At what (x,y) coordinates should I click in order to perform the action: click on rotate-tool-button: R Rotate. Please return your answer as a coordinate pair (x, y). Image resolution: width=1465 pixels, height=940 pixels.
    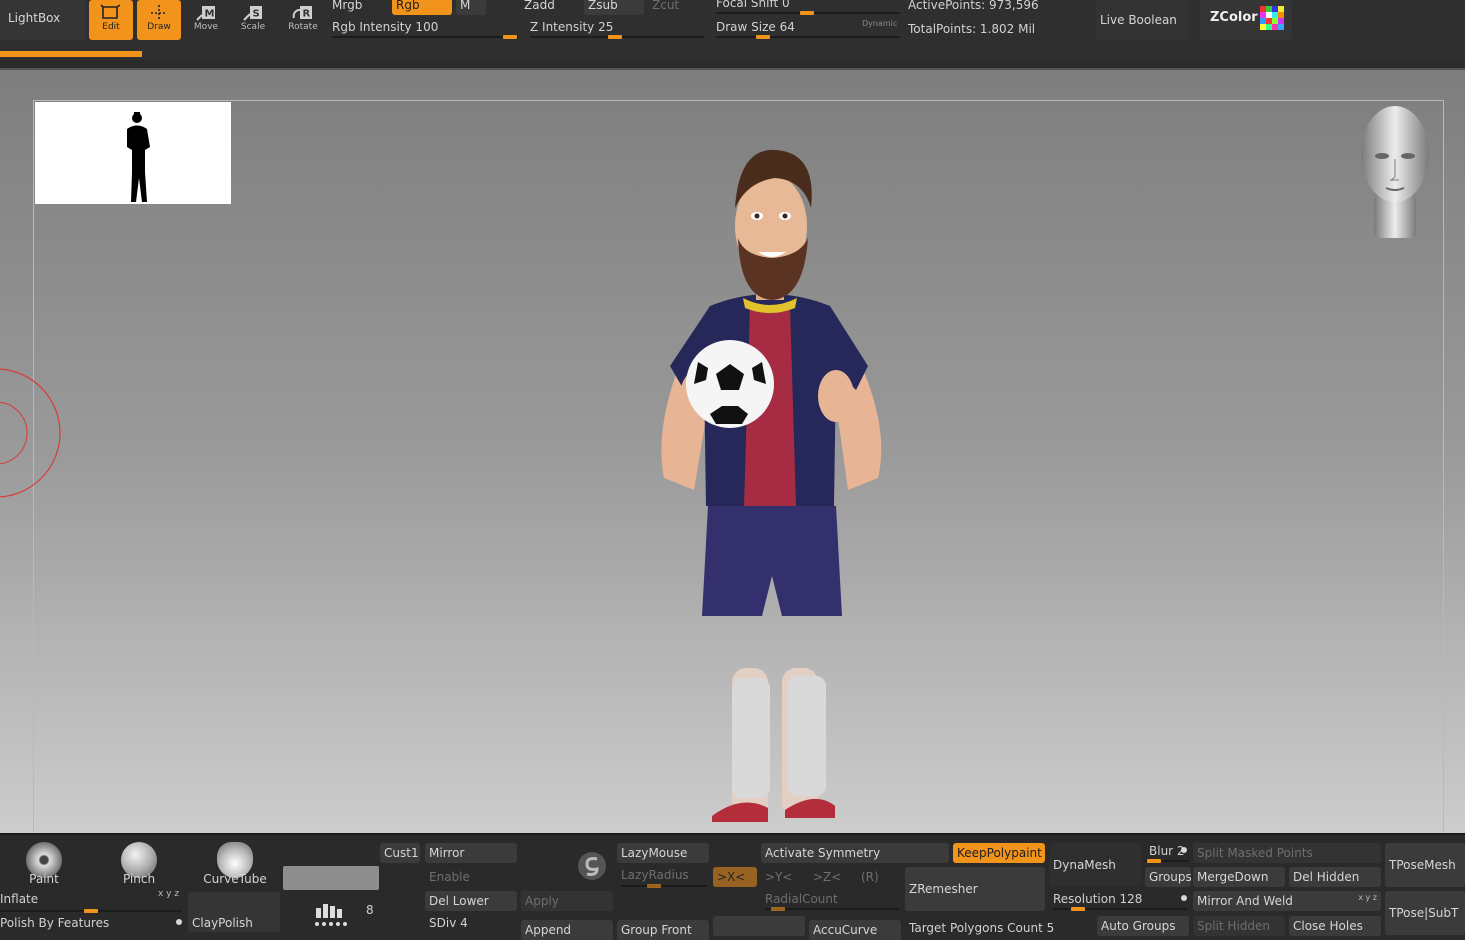
    Looking at the image, I should click on (303, 20).